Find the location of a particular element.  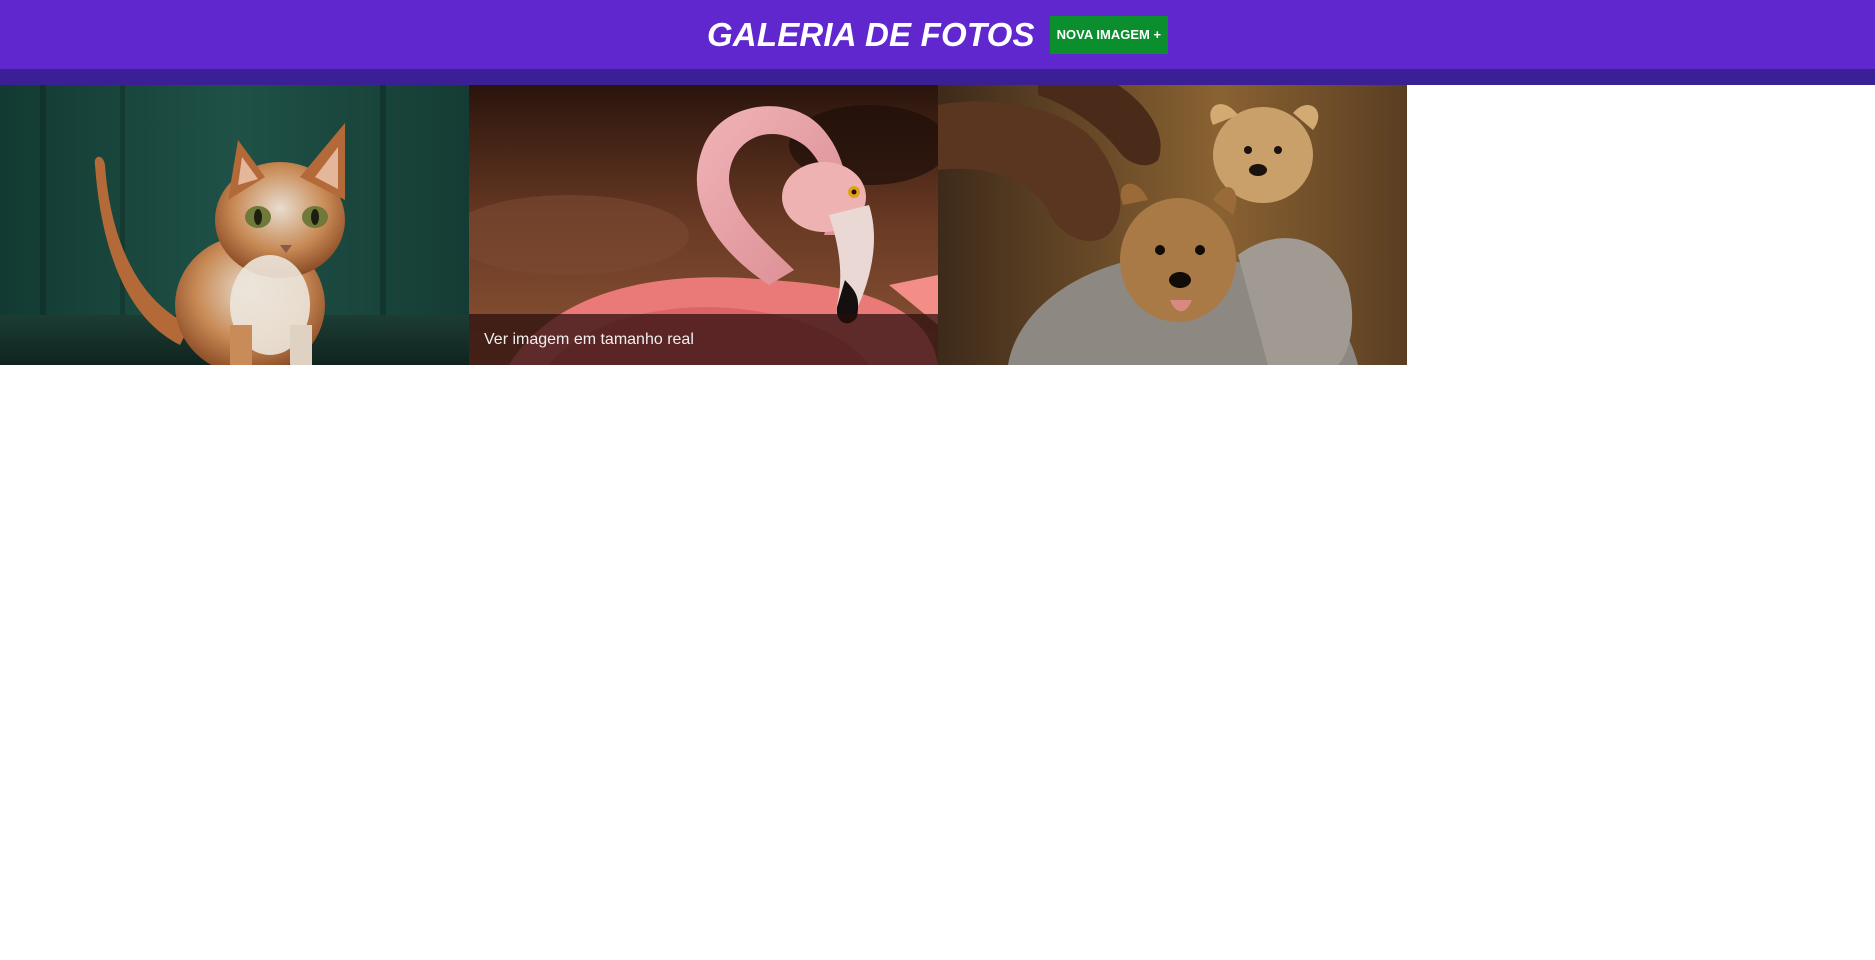

cat-photo is located at coordinates (234, 225).